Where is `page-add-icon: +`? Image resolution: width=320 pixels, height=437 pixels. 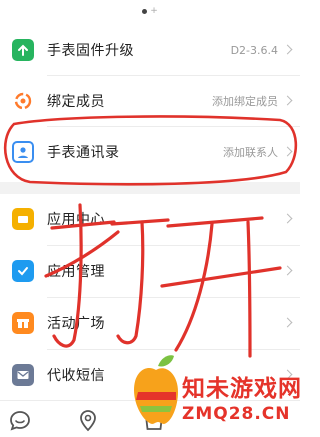 page-add-icon: + is located at coordinates (154, 10).